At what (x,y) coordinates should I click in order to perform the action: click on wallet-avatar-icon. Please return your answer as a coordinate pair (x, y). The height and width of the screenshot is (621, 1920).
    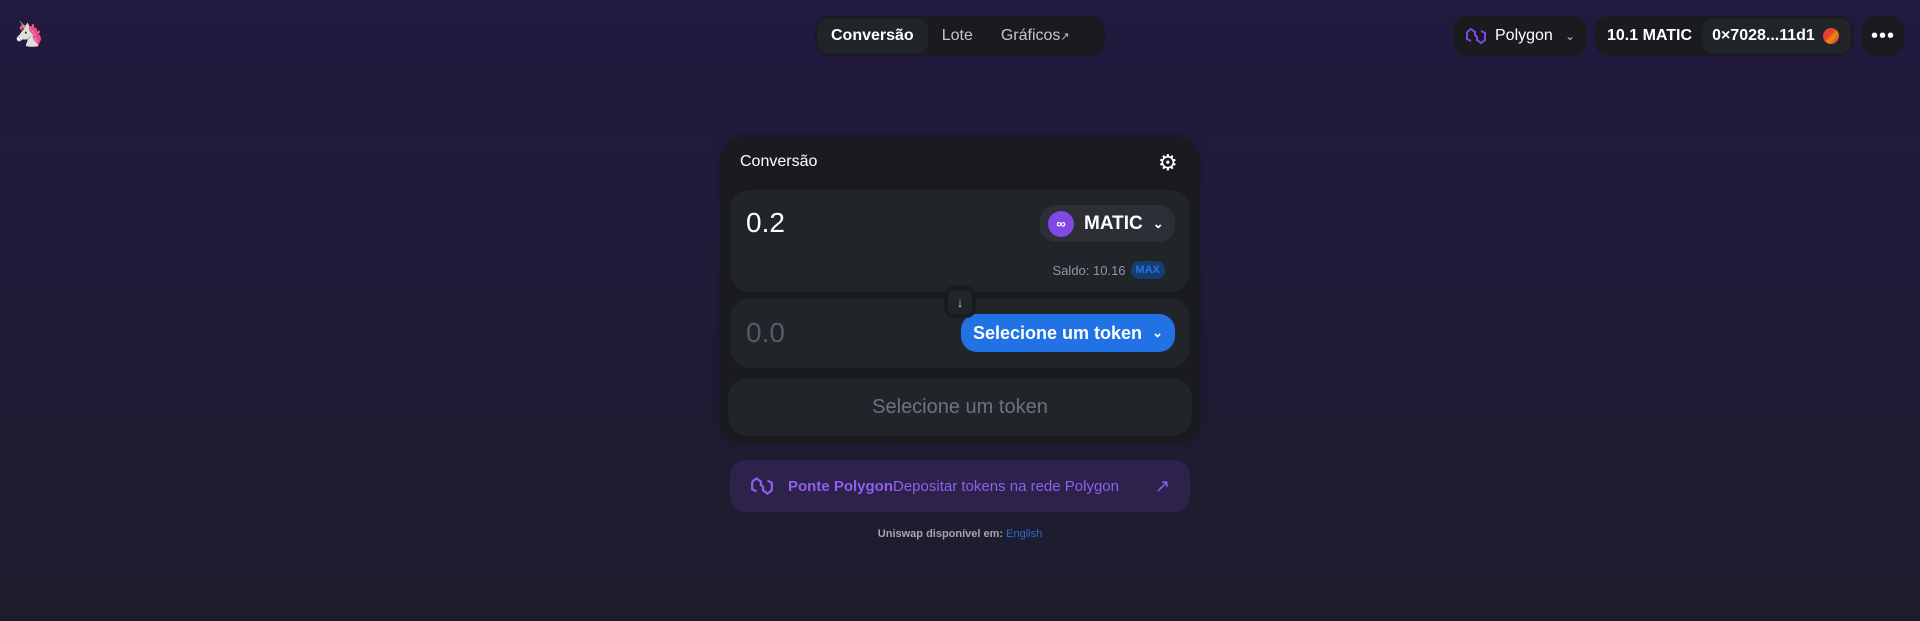
    Looking at the image, I should click on (1830, 36).